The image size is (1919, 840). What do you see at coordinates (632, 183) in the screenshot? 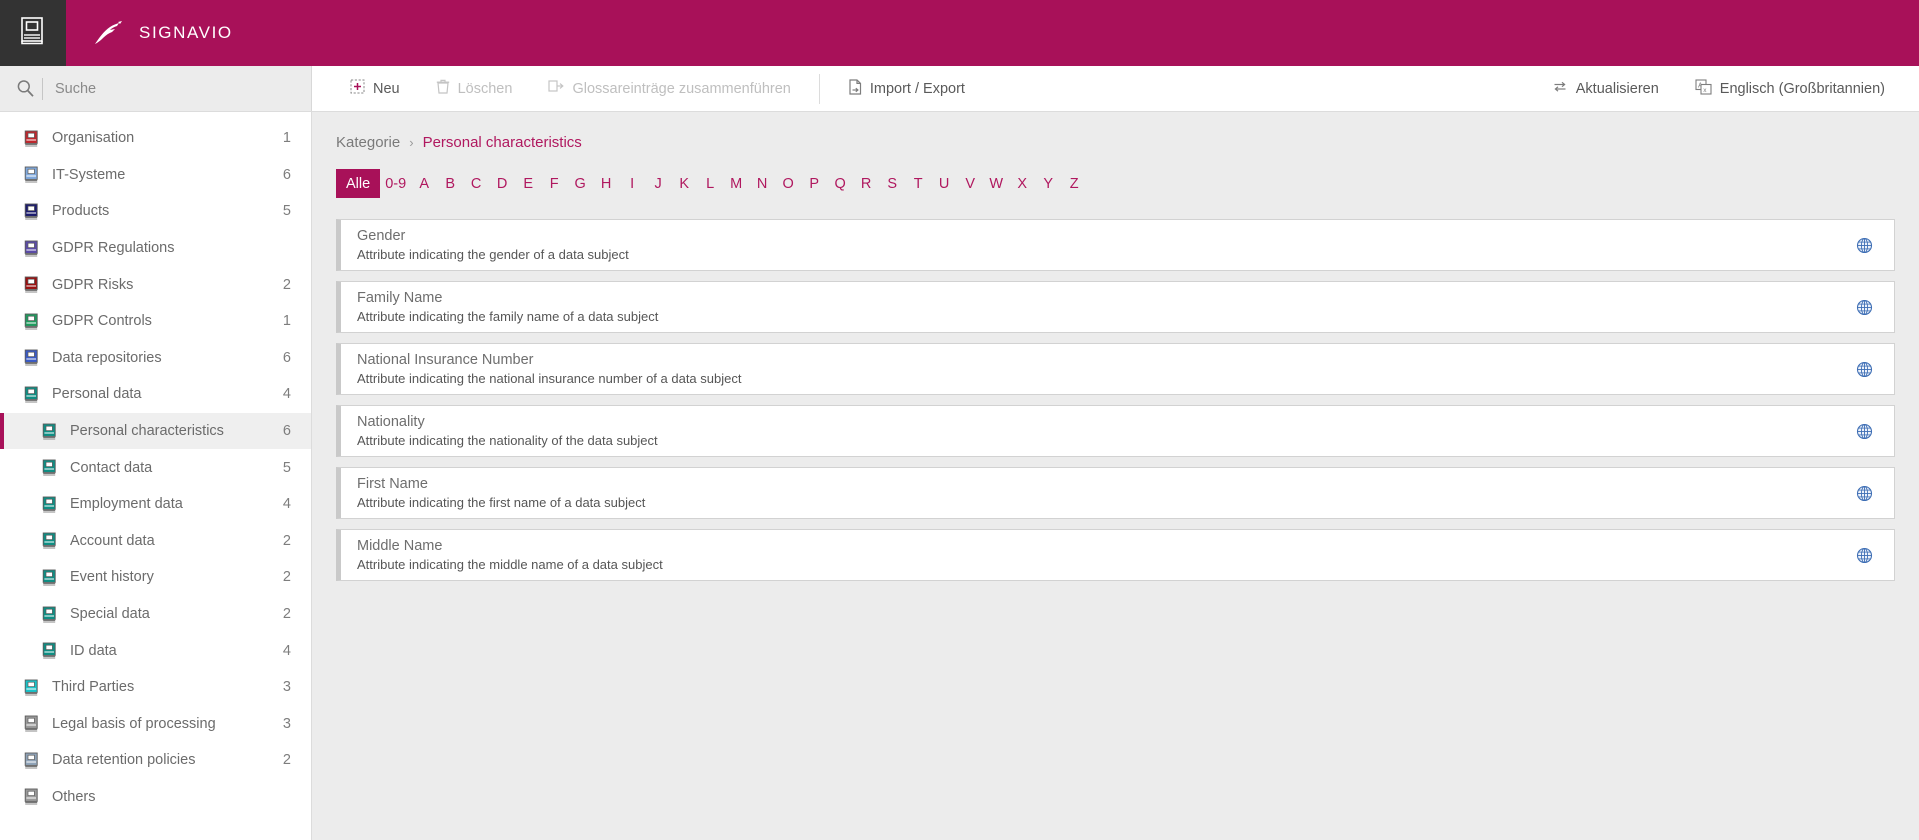
I see `alpha-filter-i: I` at bounding box center [632, 183].